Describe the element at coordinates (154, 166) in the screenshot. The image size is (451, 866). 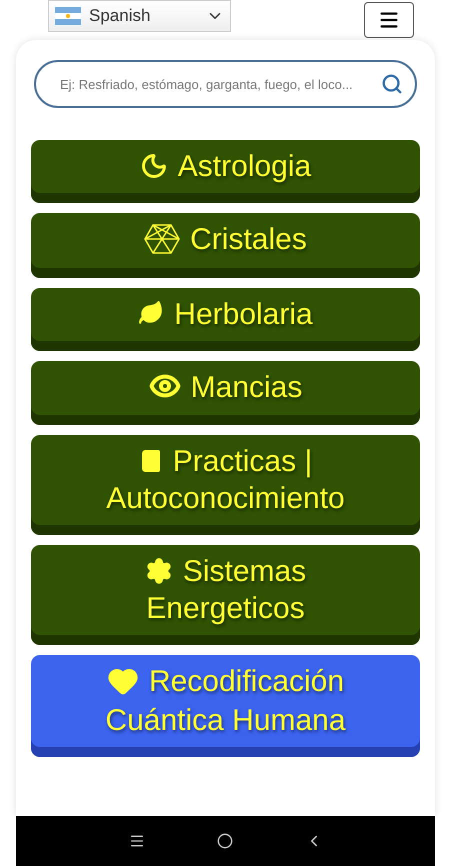
I see `moon-icon` at that location.